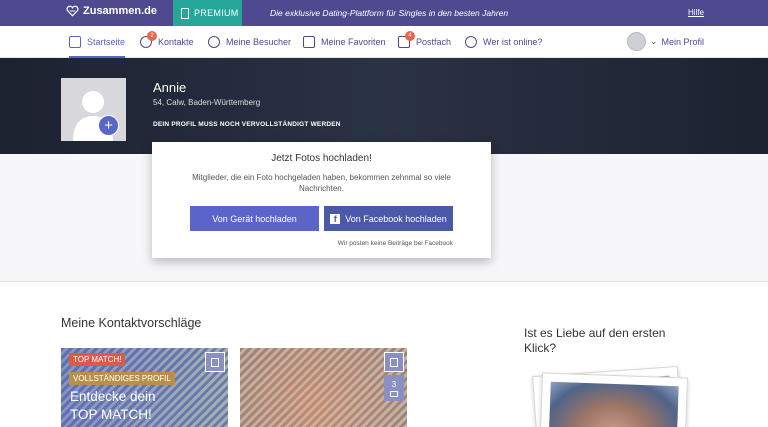 The image size is (768, 427). What do you see at coordinates (396, 218) in the screenshot?
I see `facebook-button-label: Von Facebook hochladen` at bounding box center [396, 218].